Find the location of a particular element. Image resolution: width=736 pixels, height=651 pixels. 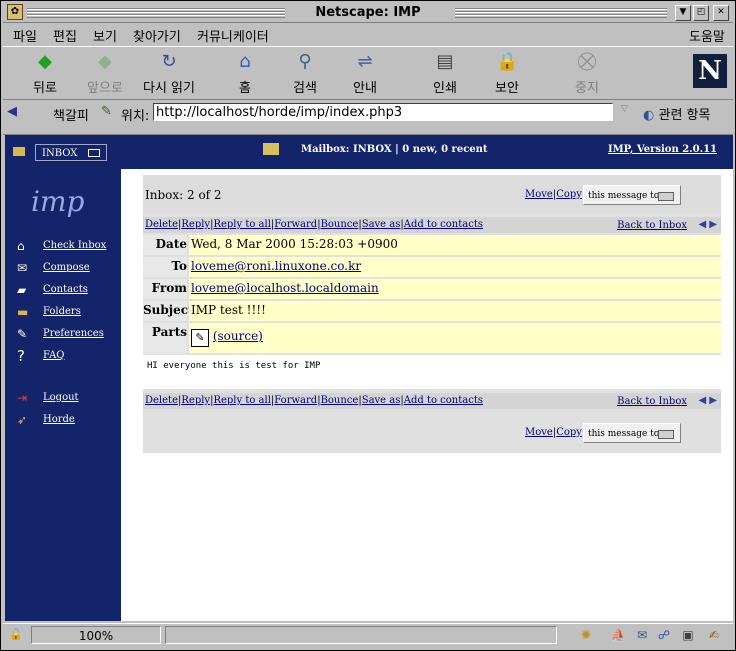

date-row: Date Wed, 8 Mar 2000 15:28:03 +0900 is located at coordinates (432, 245).